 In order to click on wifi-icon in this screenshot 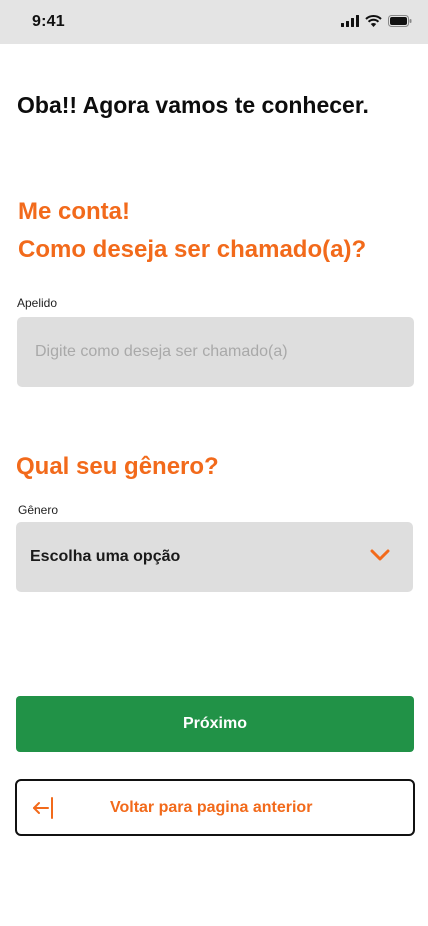, I will do `click(373, 21)`.